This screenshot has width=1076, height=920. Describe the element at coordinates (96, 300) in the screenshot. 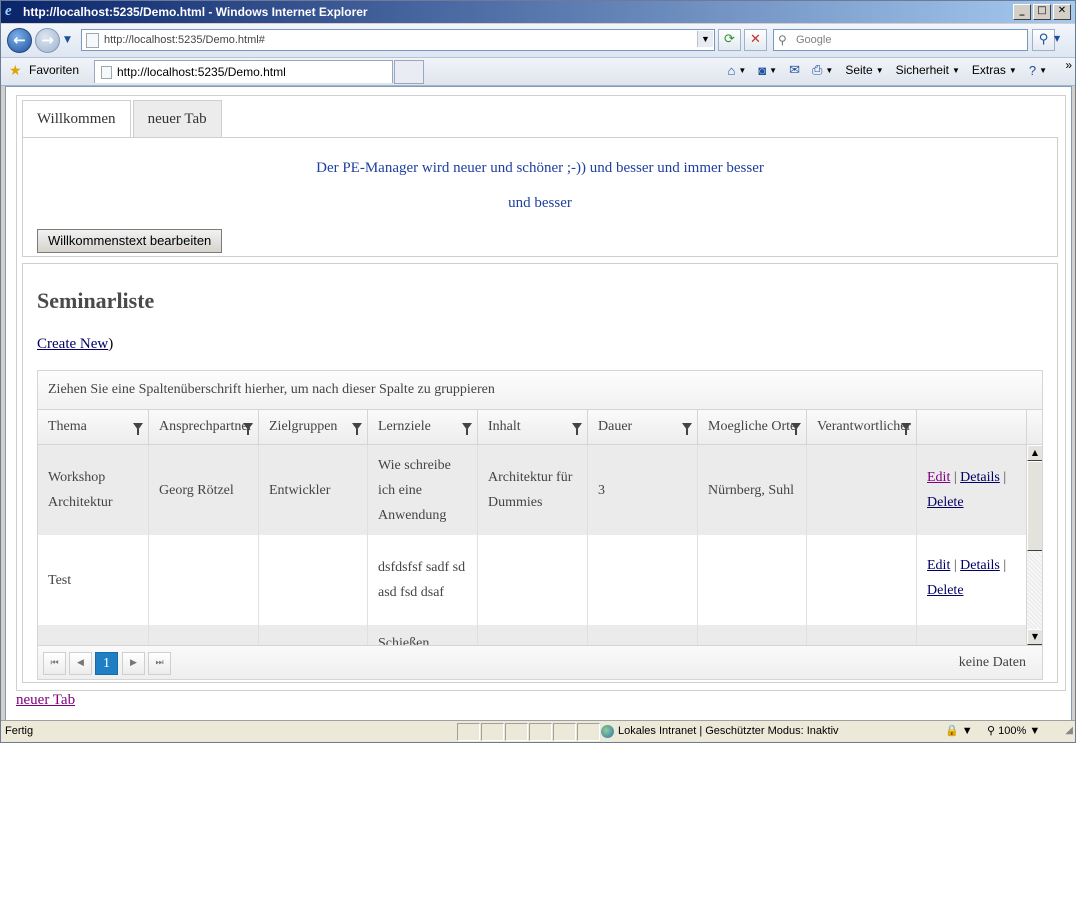

I see `page-title: Seminarliste` at that location.